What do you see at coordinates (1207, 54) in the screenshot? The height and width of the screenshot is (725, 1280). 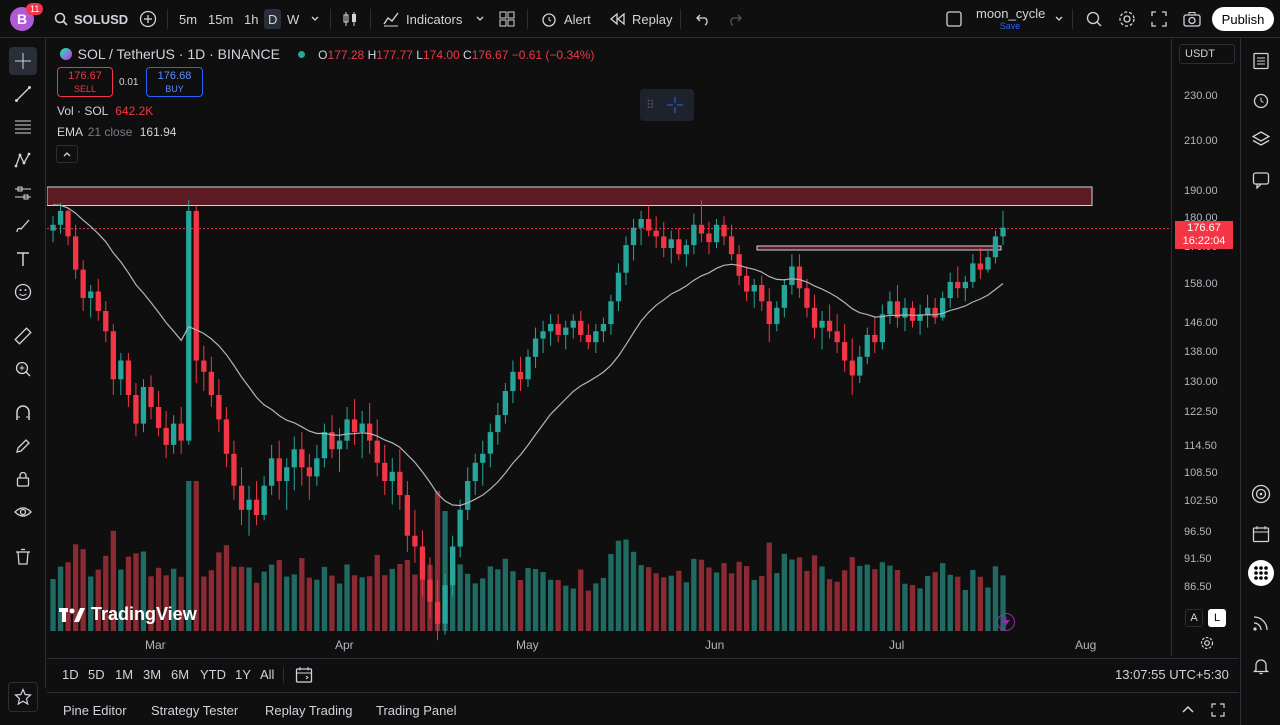 I see `currency-selector: USDT` at bounding box center [1207, 54].